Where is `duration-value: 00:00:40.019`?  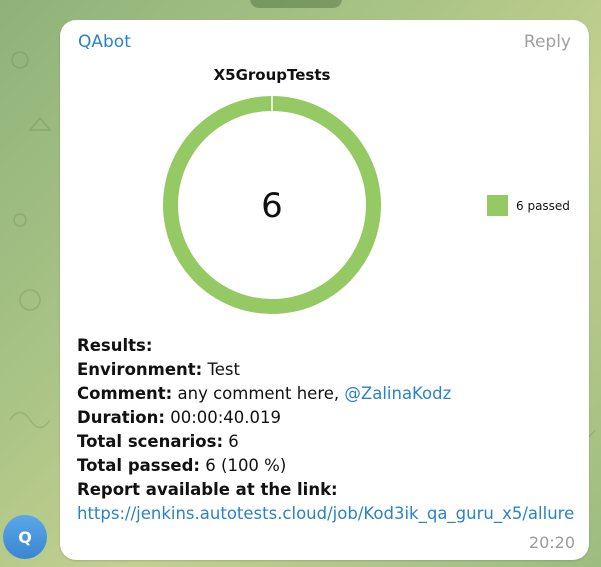
duration-value: 00:00:40.019 is located at coordinates (223, 417).